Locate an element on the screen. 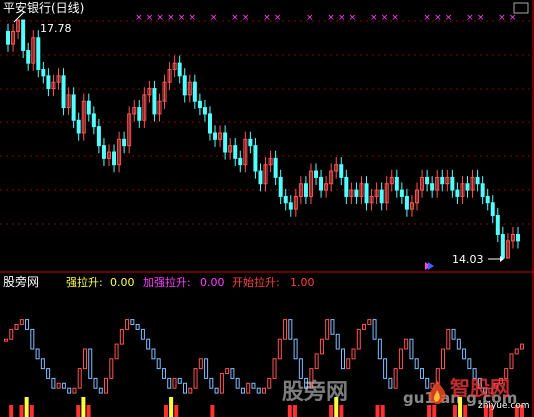  indicator-item-strong-label: 强拉升: is located at coordinates (84, 282).